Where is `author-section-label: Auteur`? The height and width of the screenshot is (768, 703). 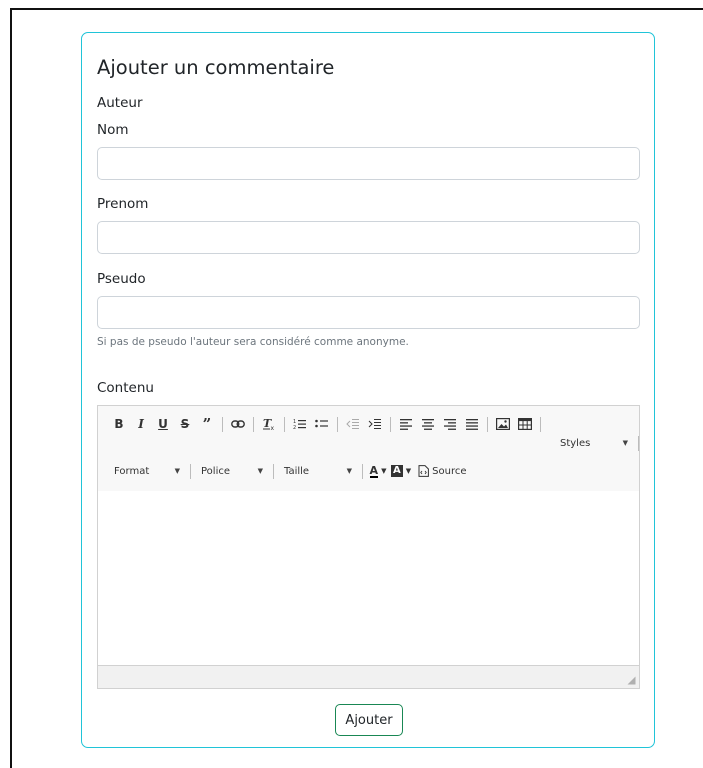 author-section-label: Auteur is located at coordinates (120, 103).